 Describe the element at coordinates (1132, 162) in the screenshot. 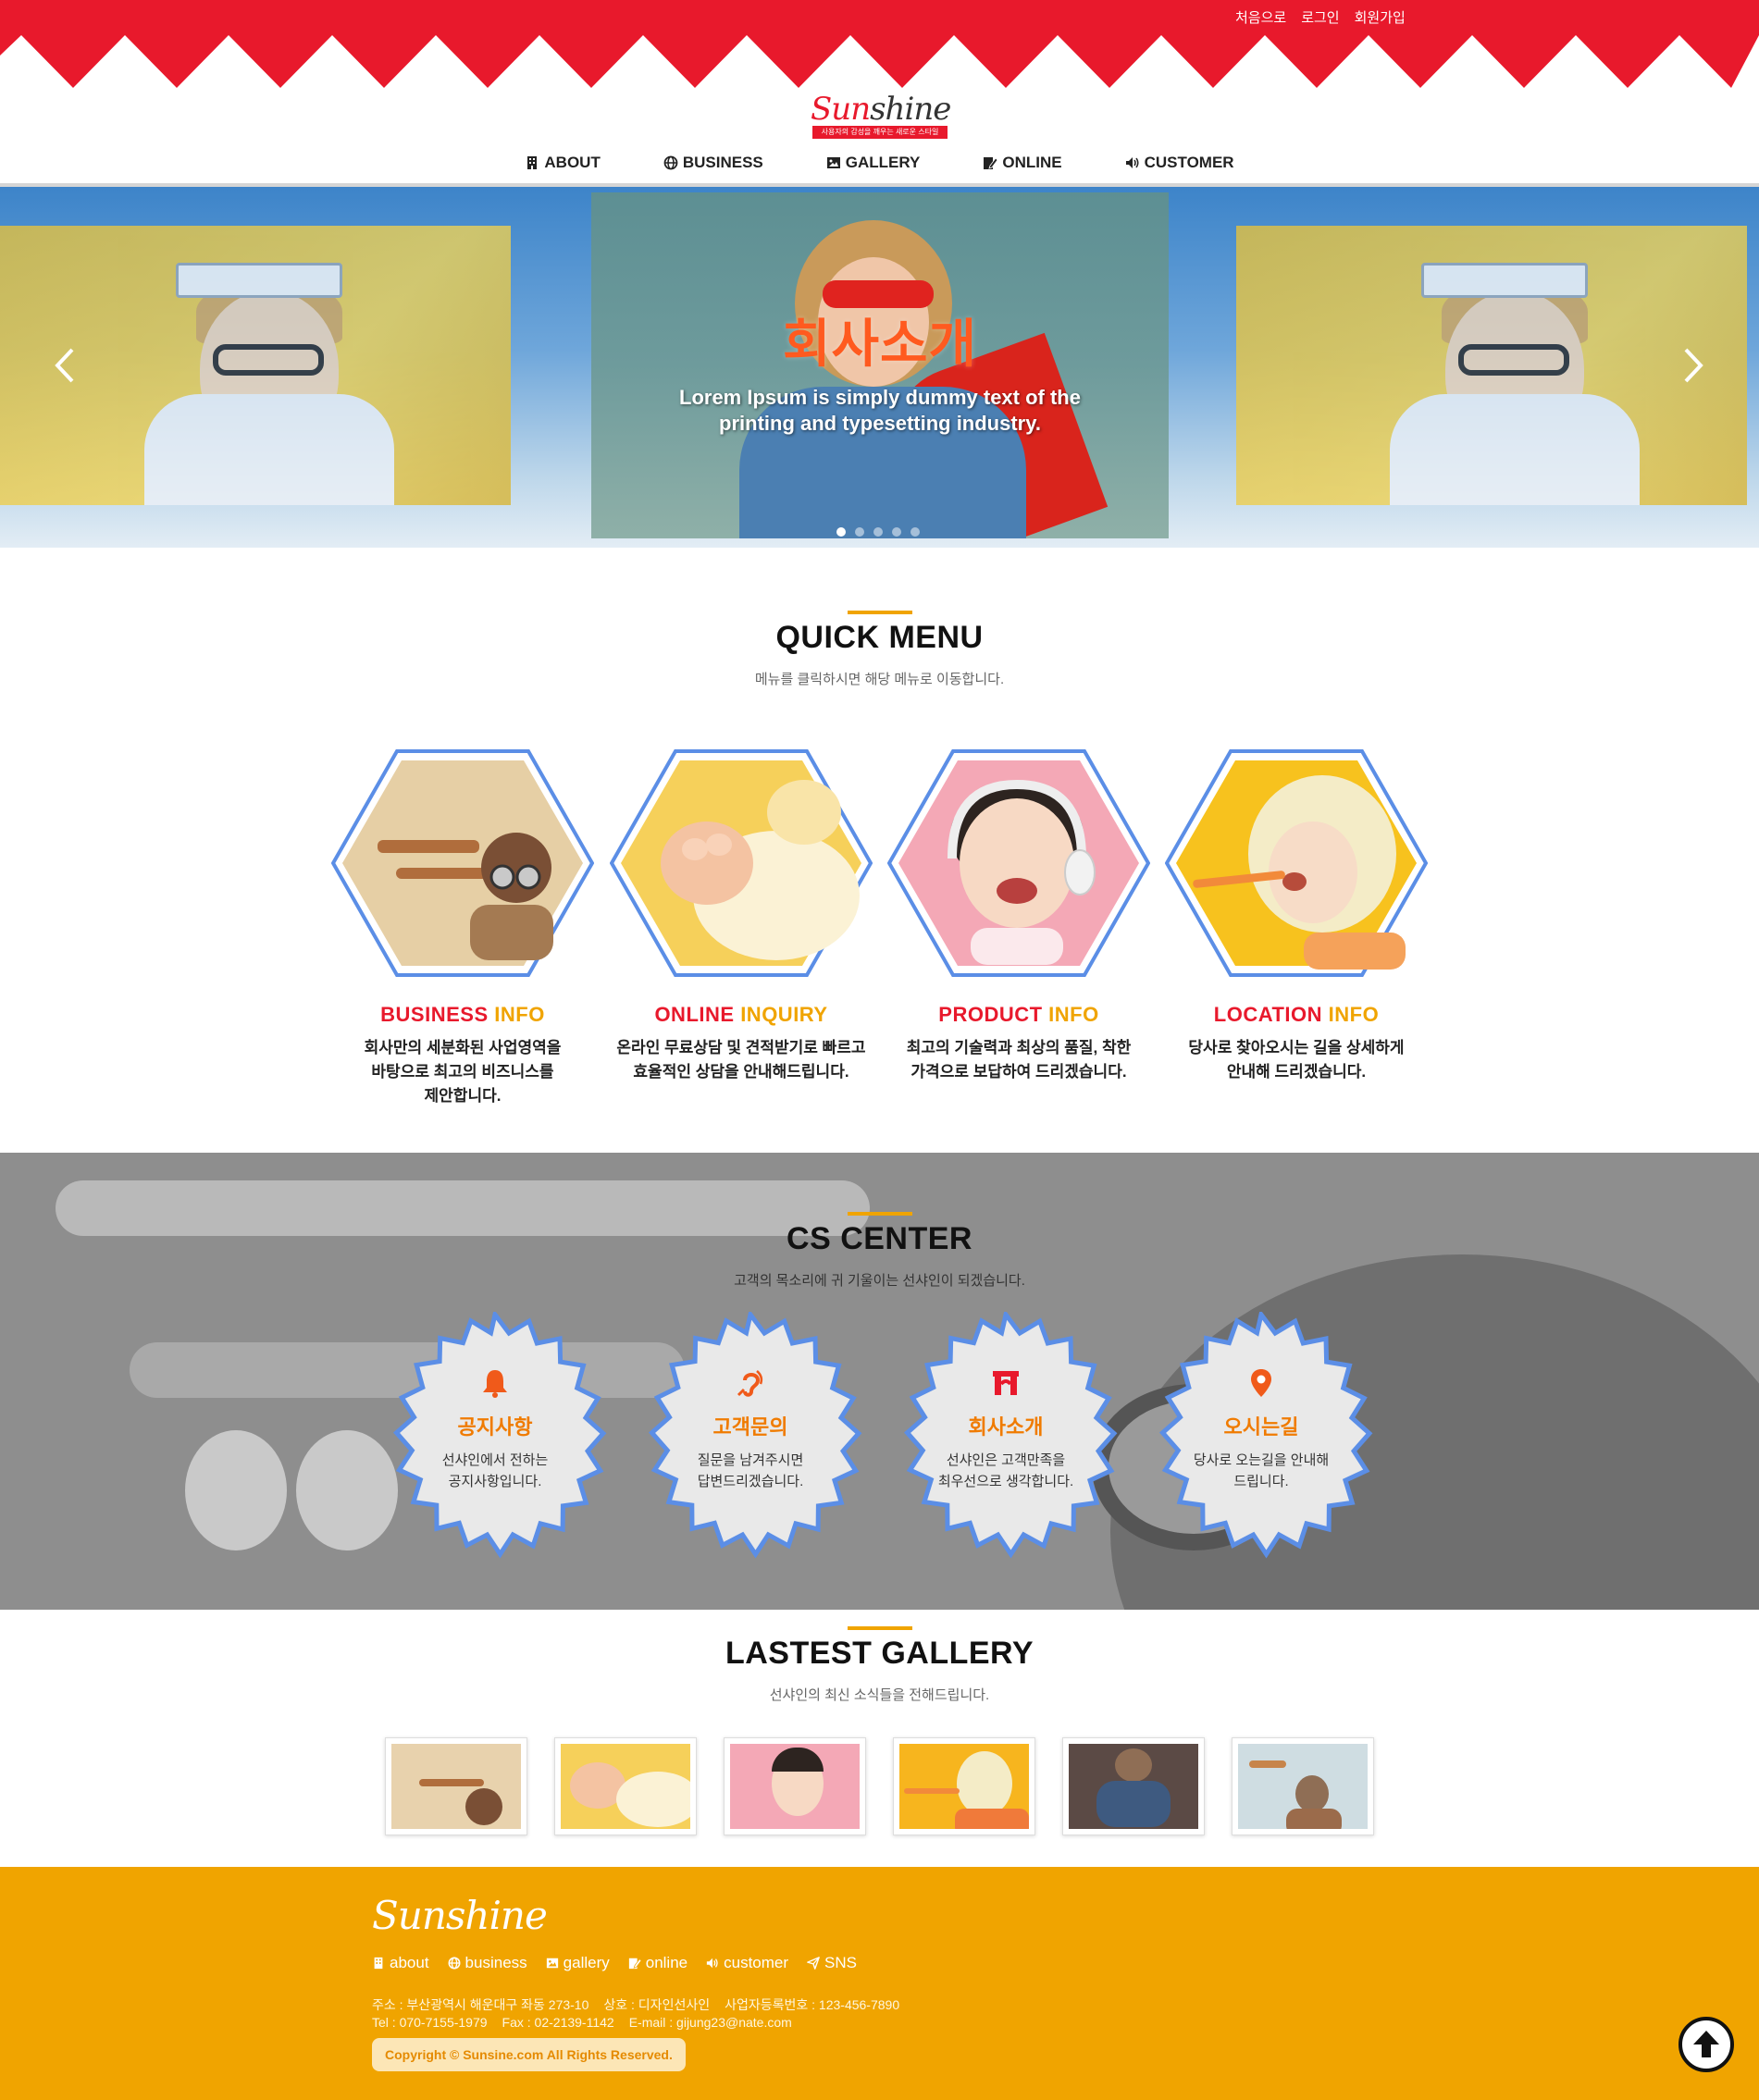

I see `speaker-icon` at that location.